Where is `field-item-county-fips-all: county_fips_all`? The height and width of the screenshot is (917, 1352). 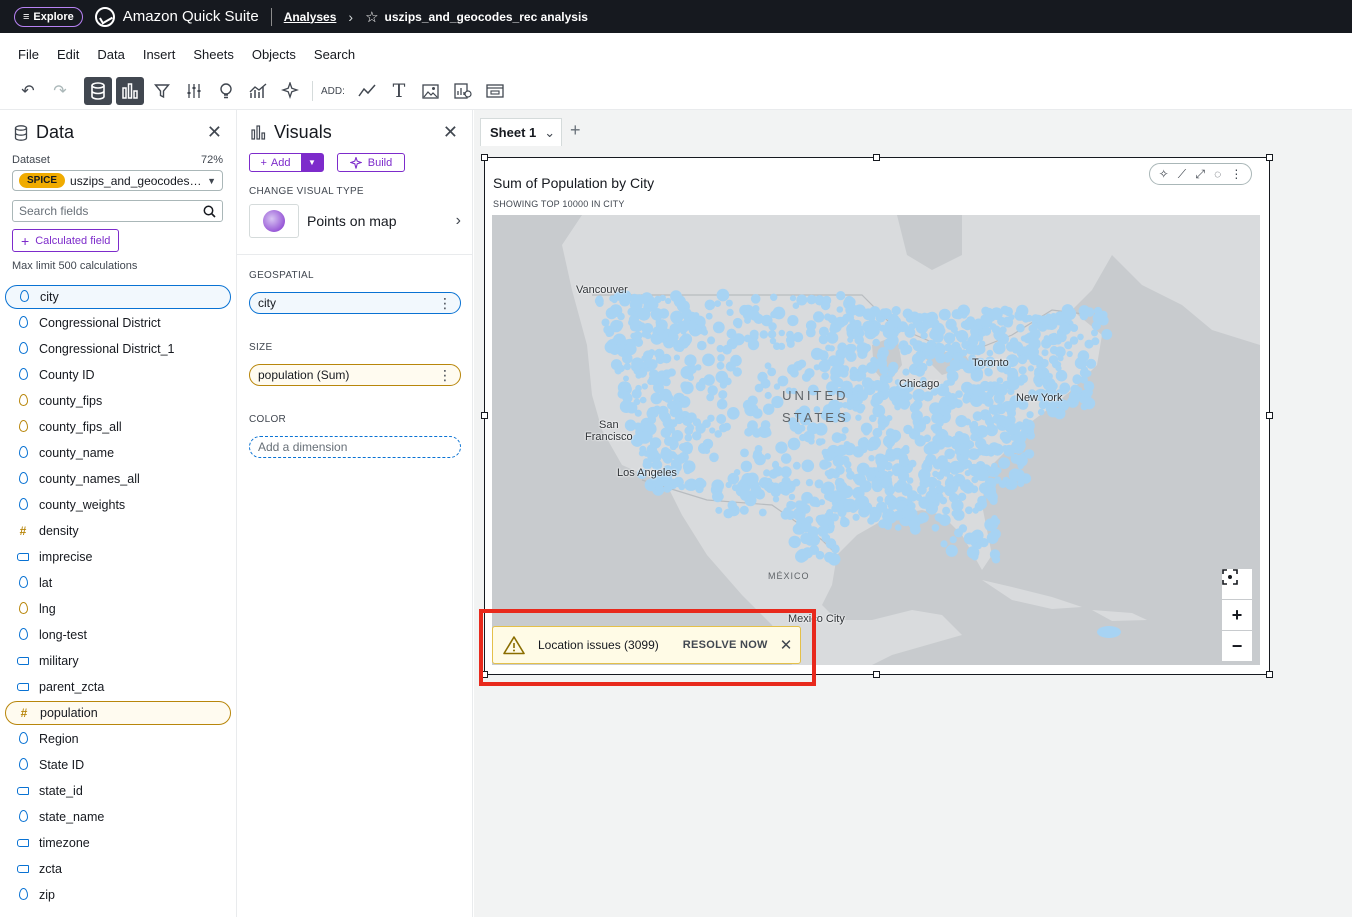 field-item-county-fips-all: county_fips_all is located at coordinates (118, 427).